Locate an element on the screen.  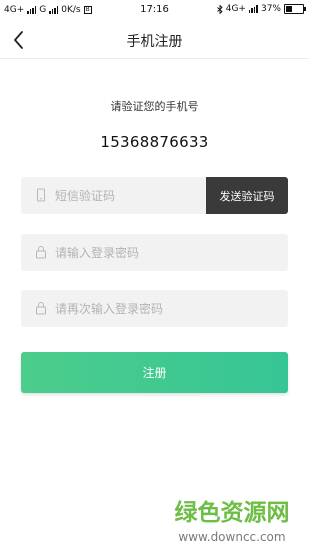
watermark-text: 绿色资源网 is located at coordinates (232, 512).